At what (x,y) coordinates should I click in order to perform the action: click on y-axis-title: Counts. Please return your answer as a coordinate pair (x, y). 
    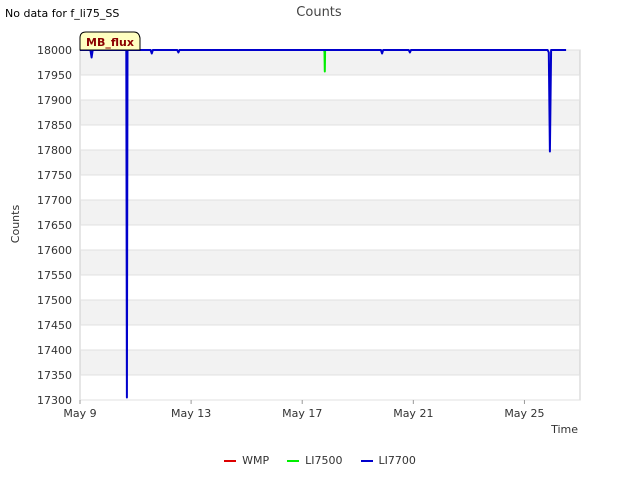
    Looking at the image, I should click on (15, 224).